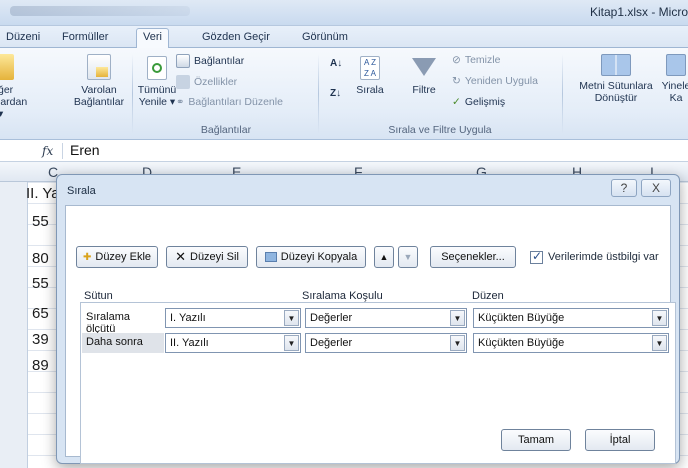  I want to click on sort-by-column-value: I. Yazılı, so click(188, 318).